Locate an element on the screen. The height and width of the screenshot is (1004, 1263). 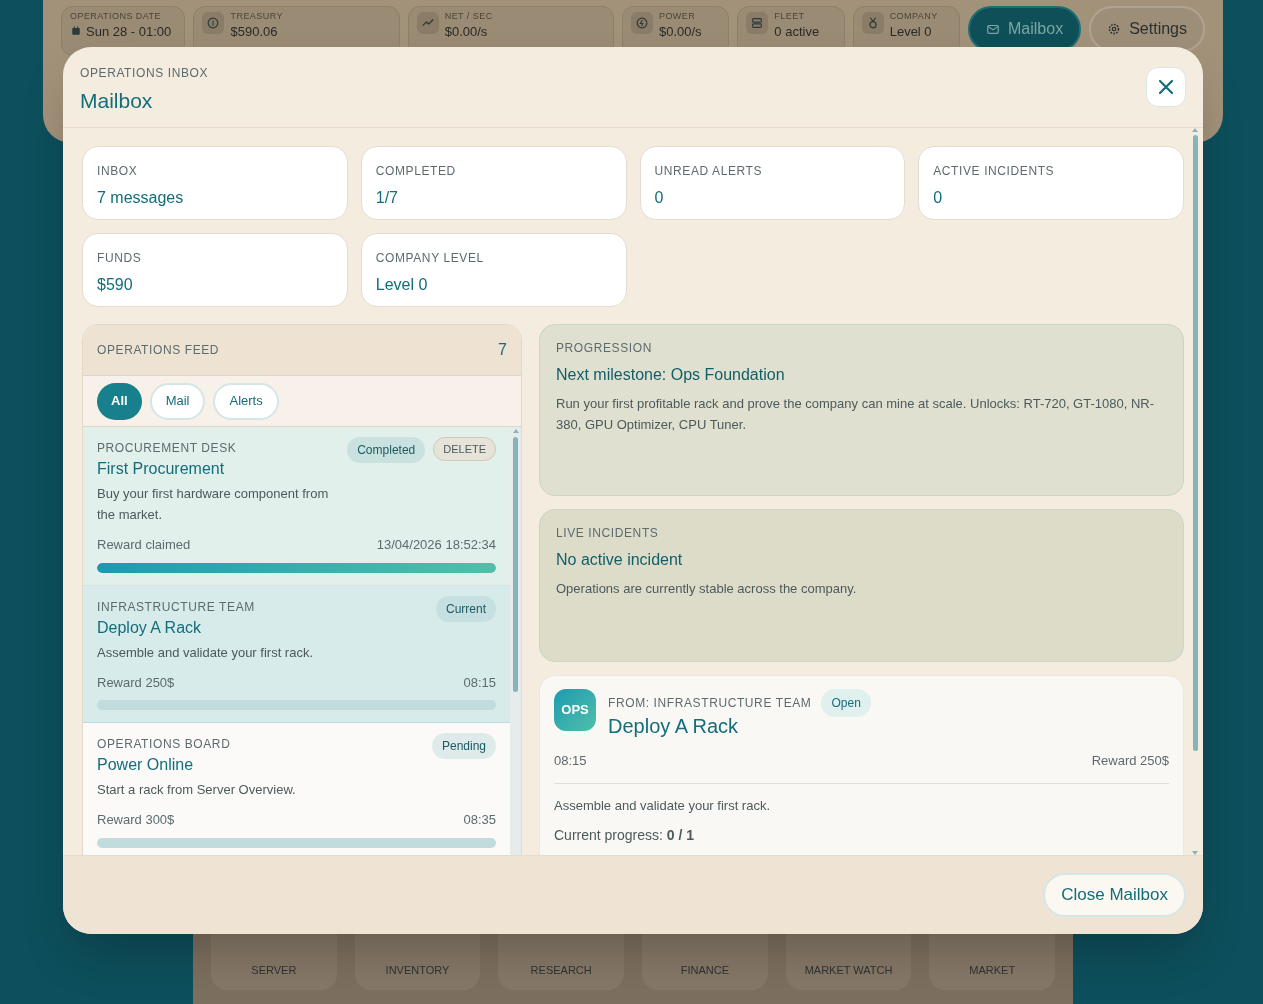
item-title: Deploy A Rack is located at coordinates (150, 627).